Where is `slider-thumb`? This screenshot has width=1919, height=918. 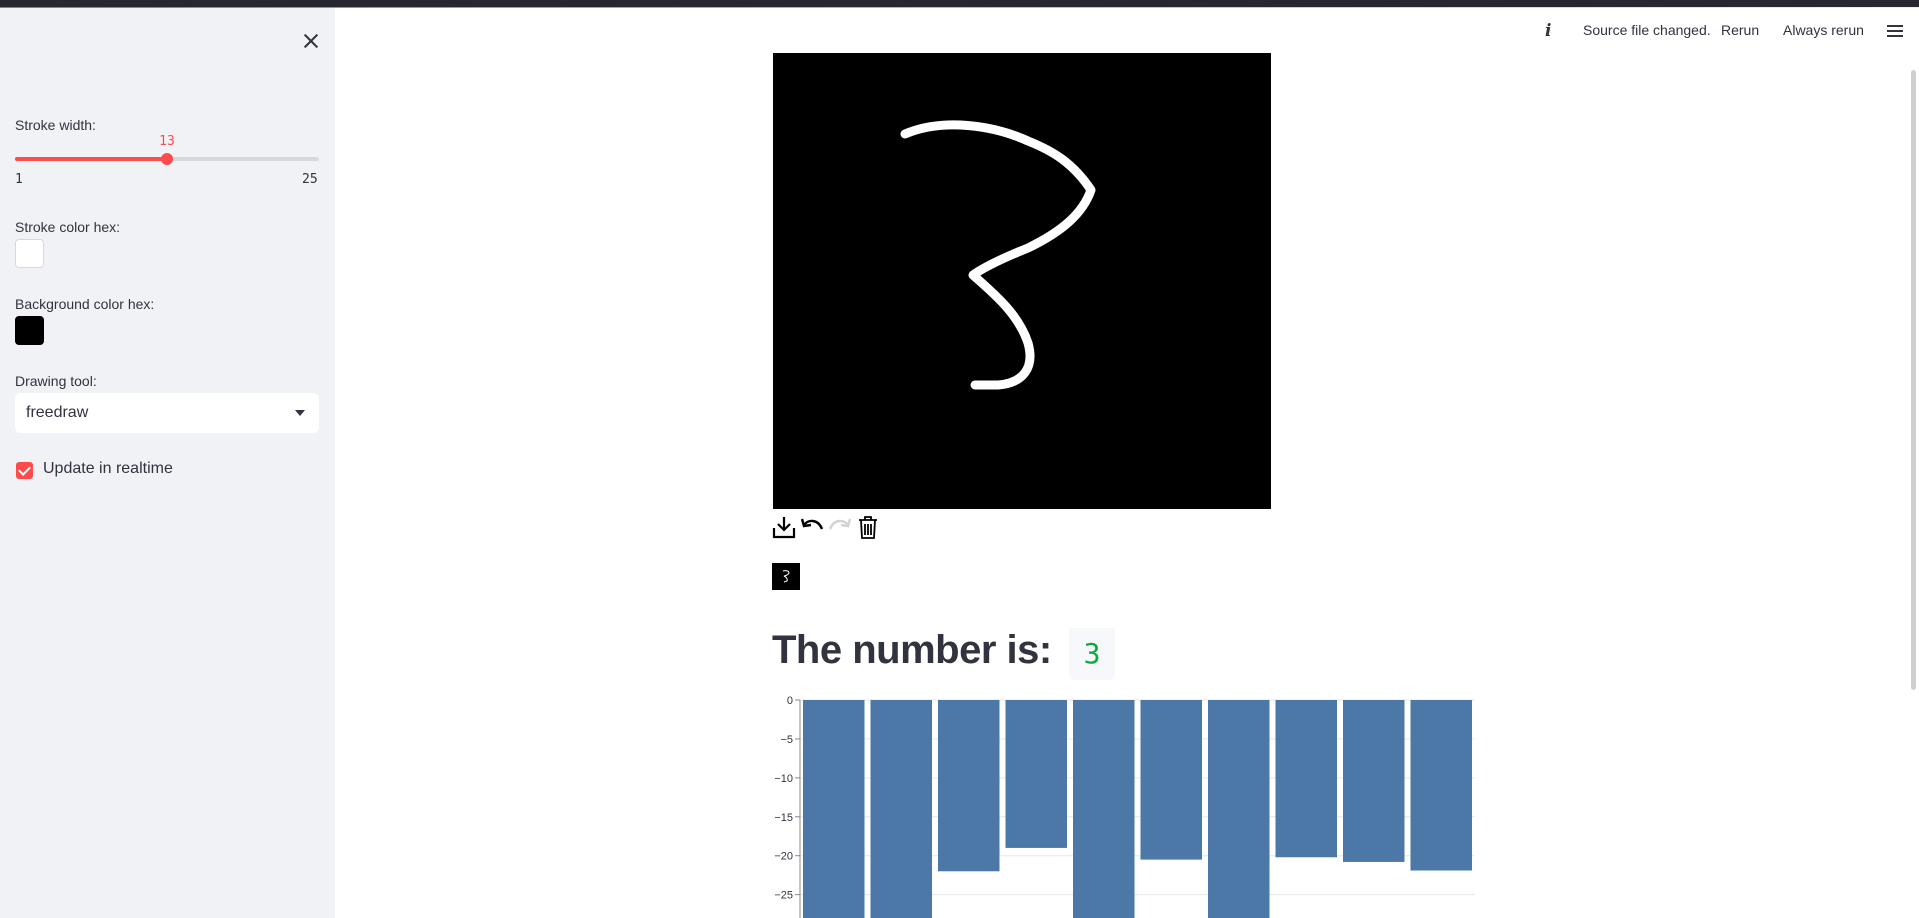
slider-thumb is located at coordinates (167, 159).